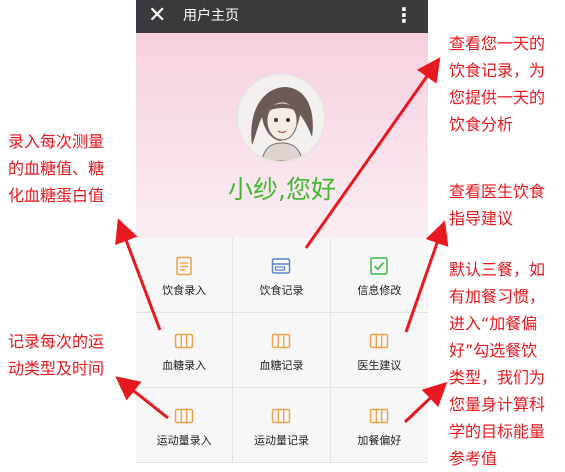  Describe the element at coordinates (142, 398) in the screenshot. I see `arrow-to-exercise-entry` at that location.